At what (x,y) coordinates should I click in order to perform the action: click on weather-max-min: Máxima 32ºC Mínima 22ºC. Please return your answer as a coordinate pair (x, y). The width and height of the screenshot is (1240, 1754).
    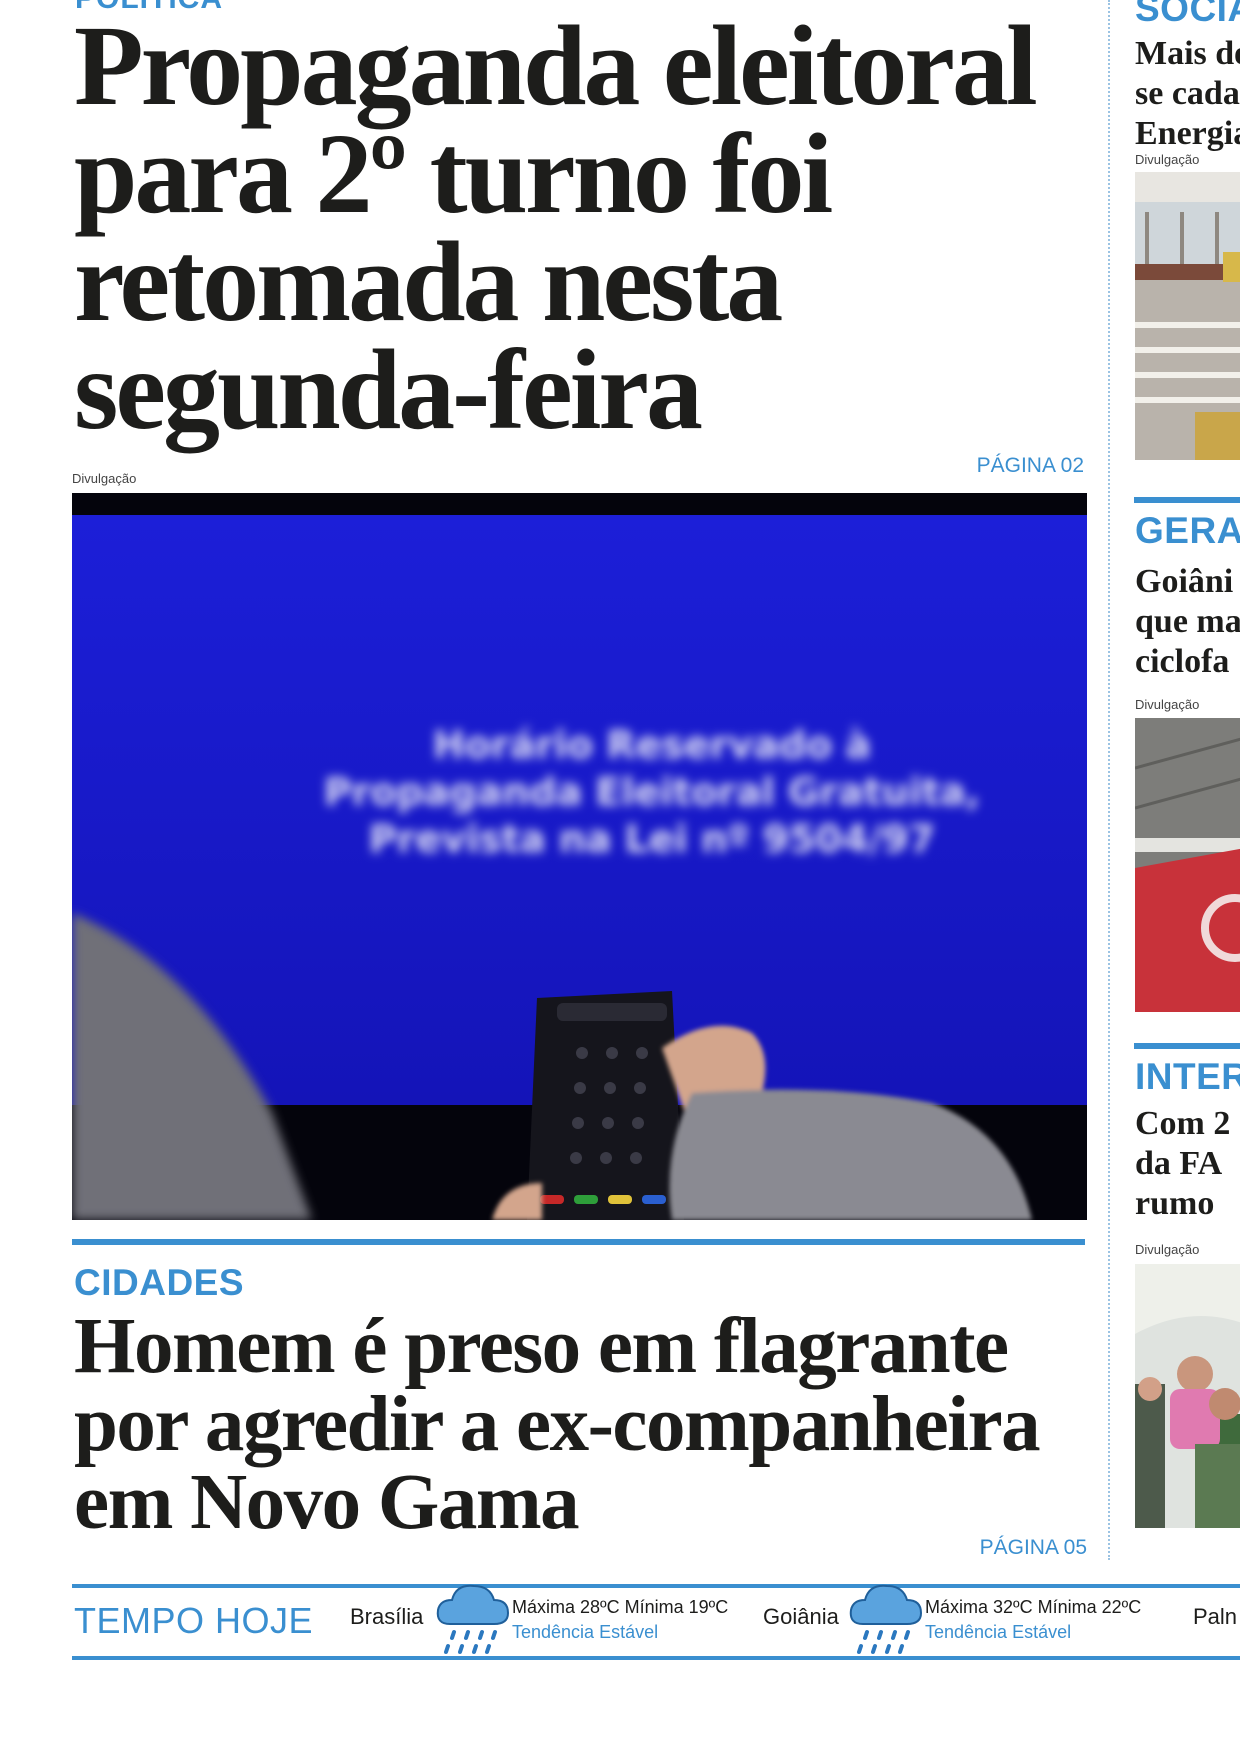
    Looking at the image, I should click on (1033, 1607).